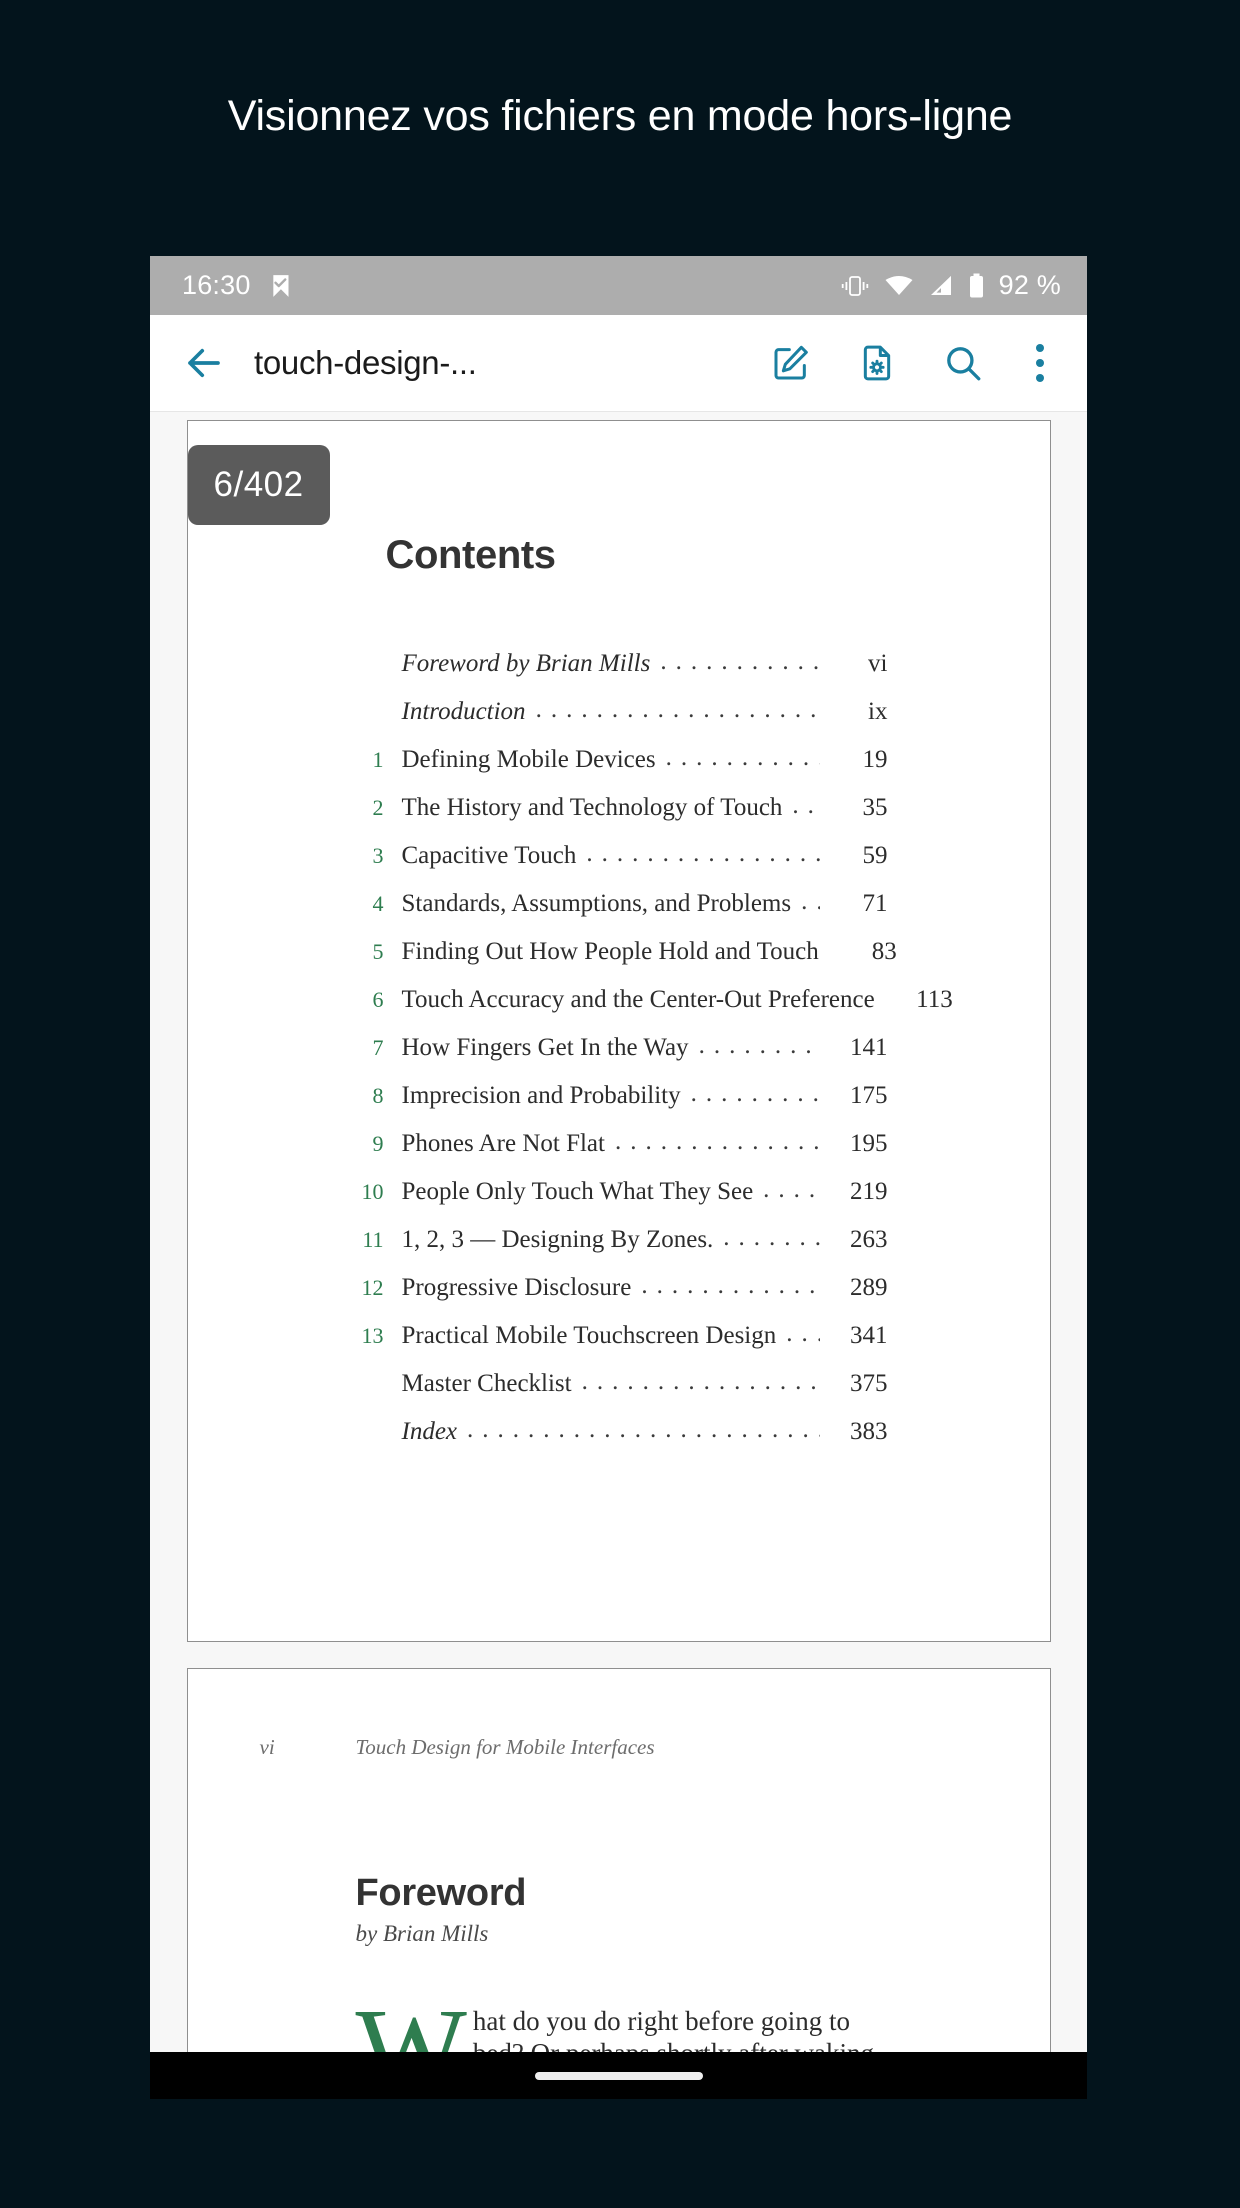  What do you see at coordinates (378, 1095) in the screenshot?
I see `toc-entry-number: 8` at bounding box center [378, 1095].